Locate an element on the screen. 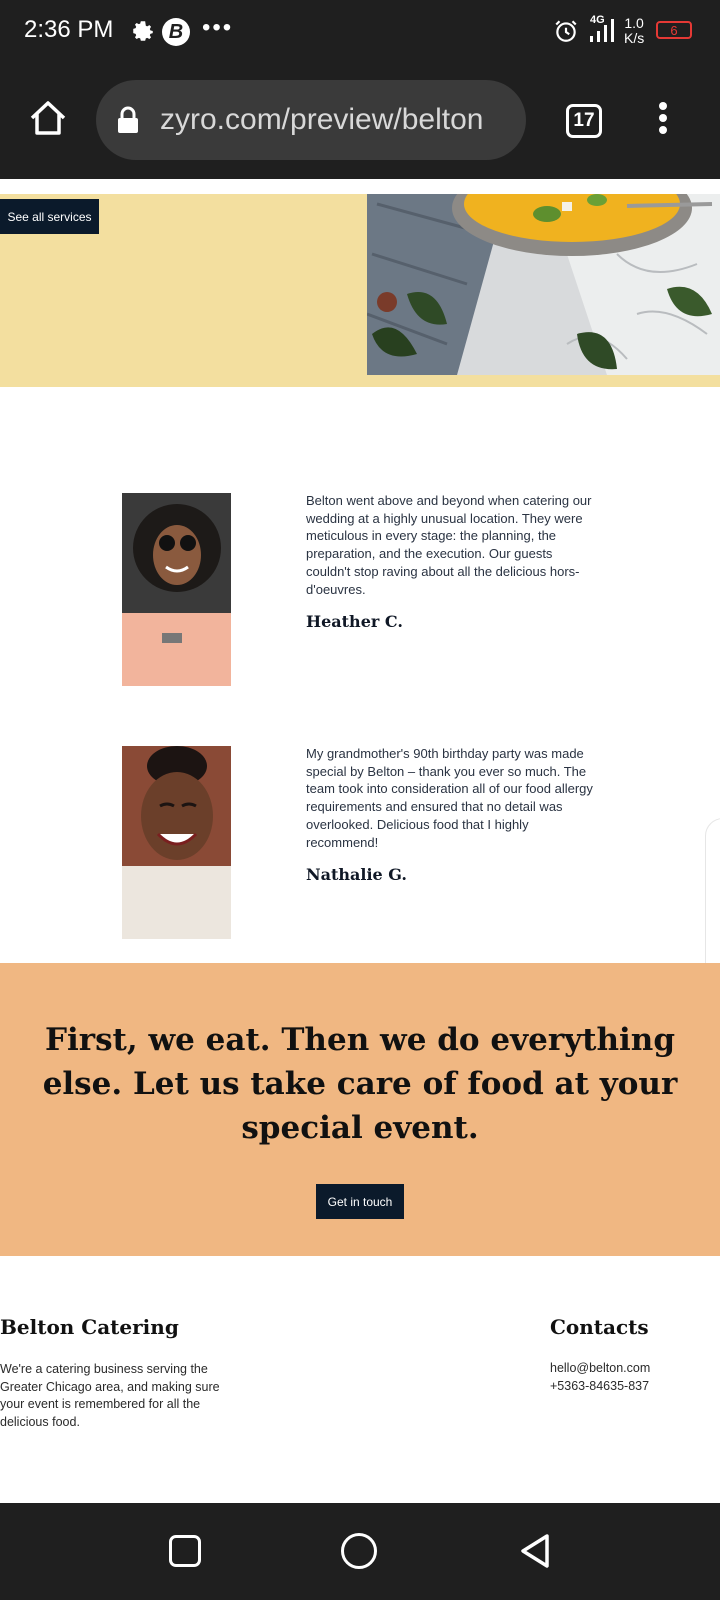 This screenshot has height=1600, width=720. contact-email-link: hello@belton.com is located at coordinates (600, 1368).